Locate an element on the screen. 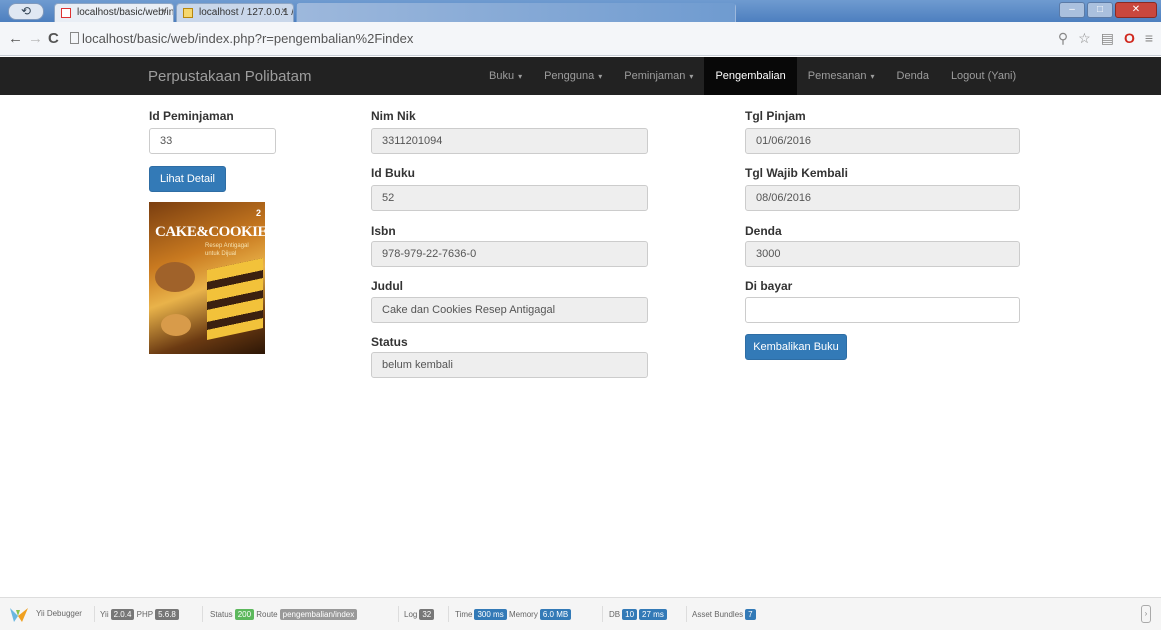 The height and width of the screenshot is (630, 1161). status-label: Status is located at coordinates (389, 342).